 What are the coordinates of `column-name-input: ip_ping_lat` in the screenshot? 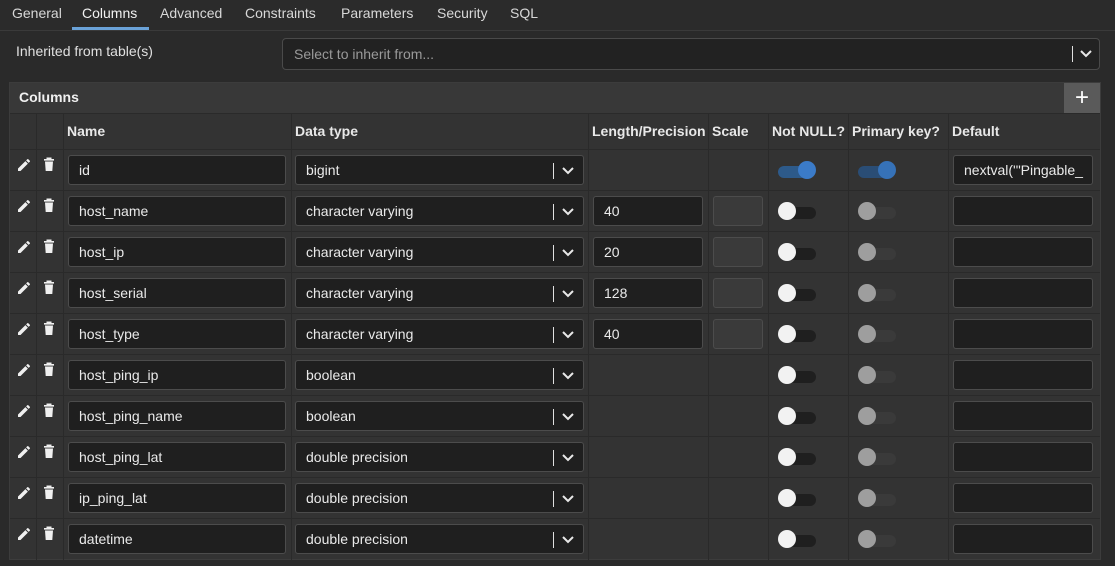 It's located at (177, 498).